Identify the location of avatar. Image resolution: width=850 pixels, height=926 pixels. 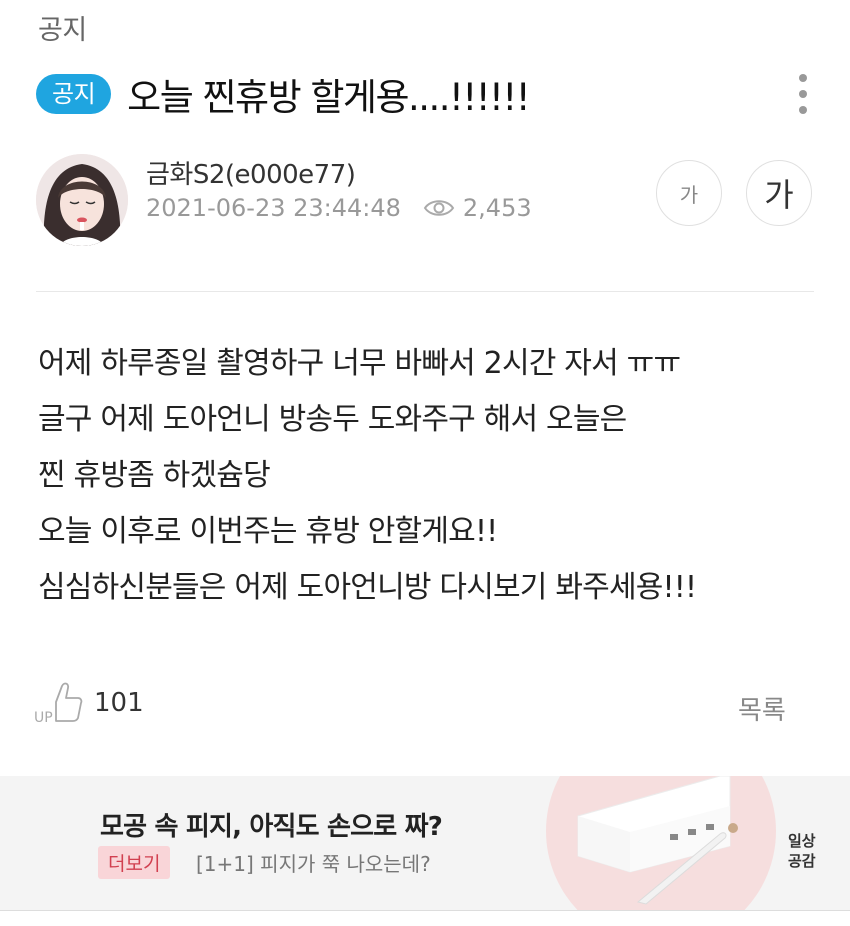
(82, 200).